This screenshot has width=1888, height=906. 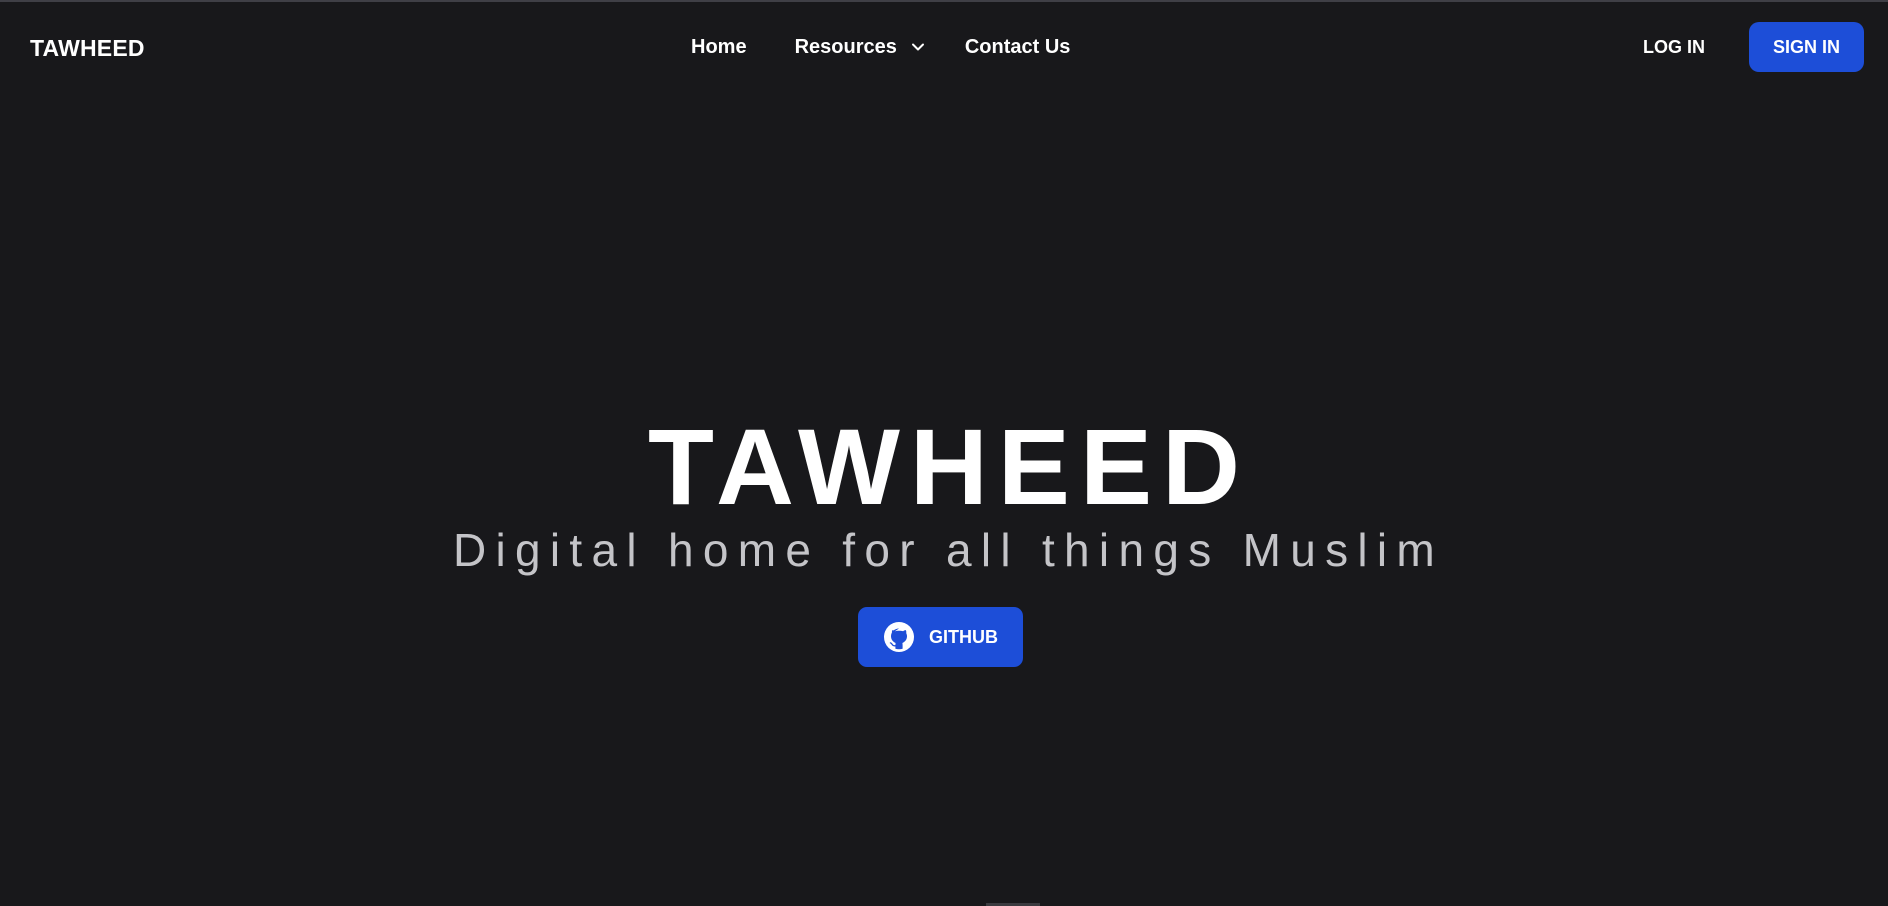 I want to click on nav-resources-label: Resources, so click(x=845, y=46).